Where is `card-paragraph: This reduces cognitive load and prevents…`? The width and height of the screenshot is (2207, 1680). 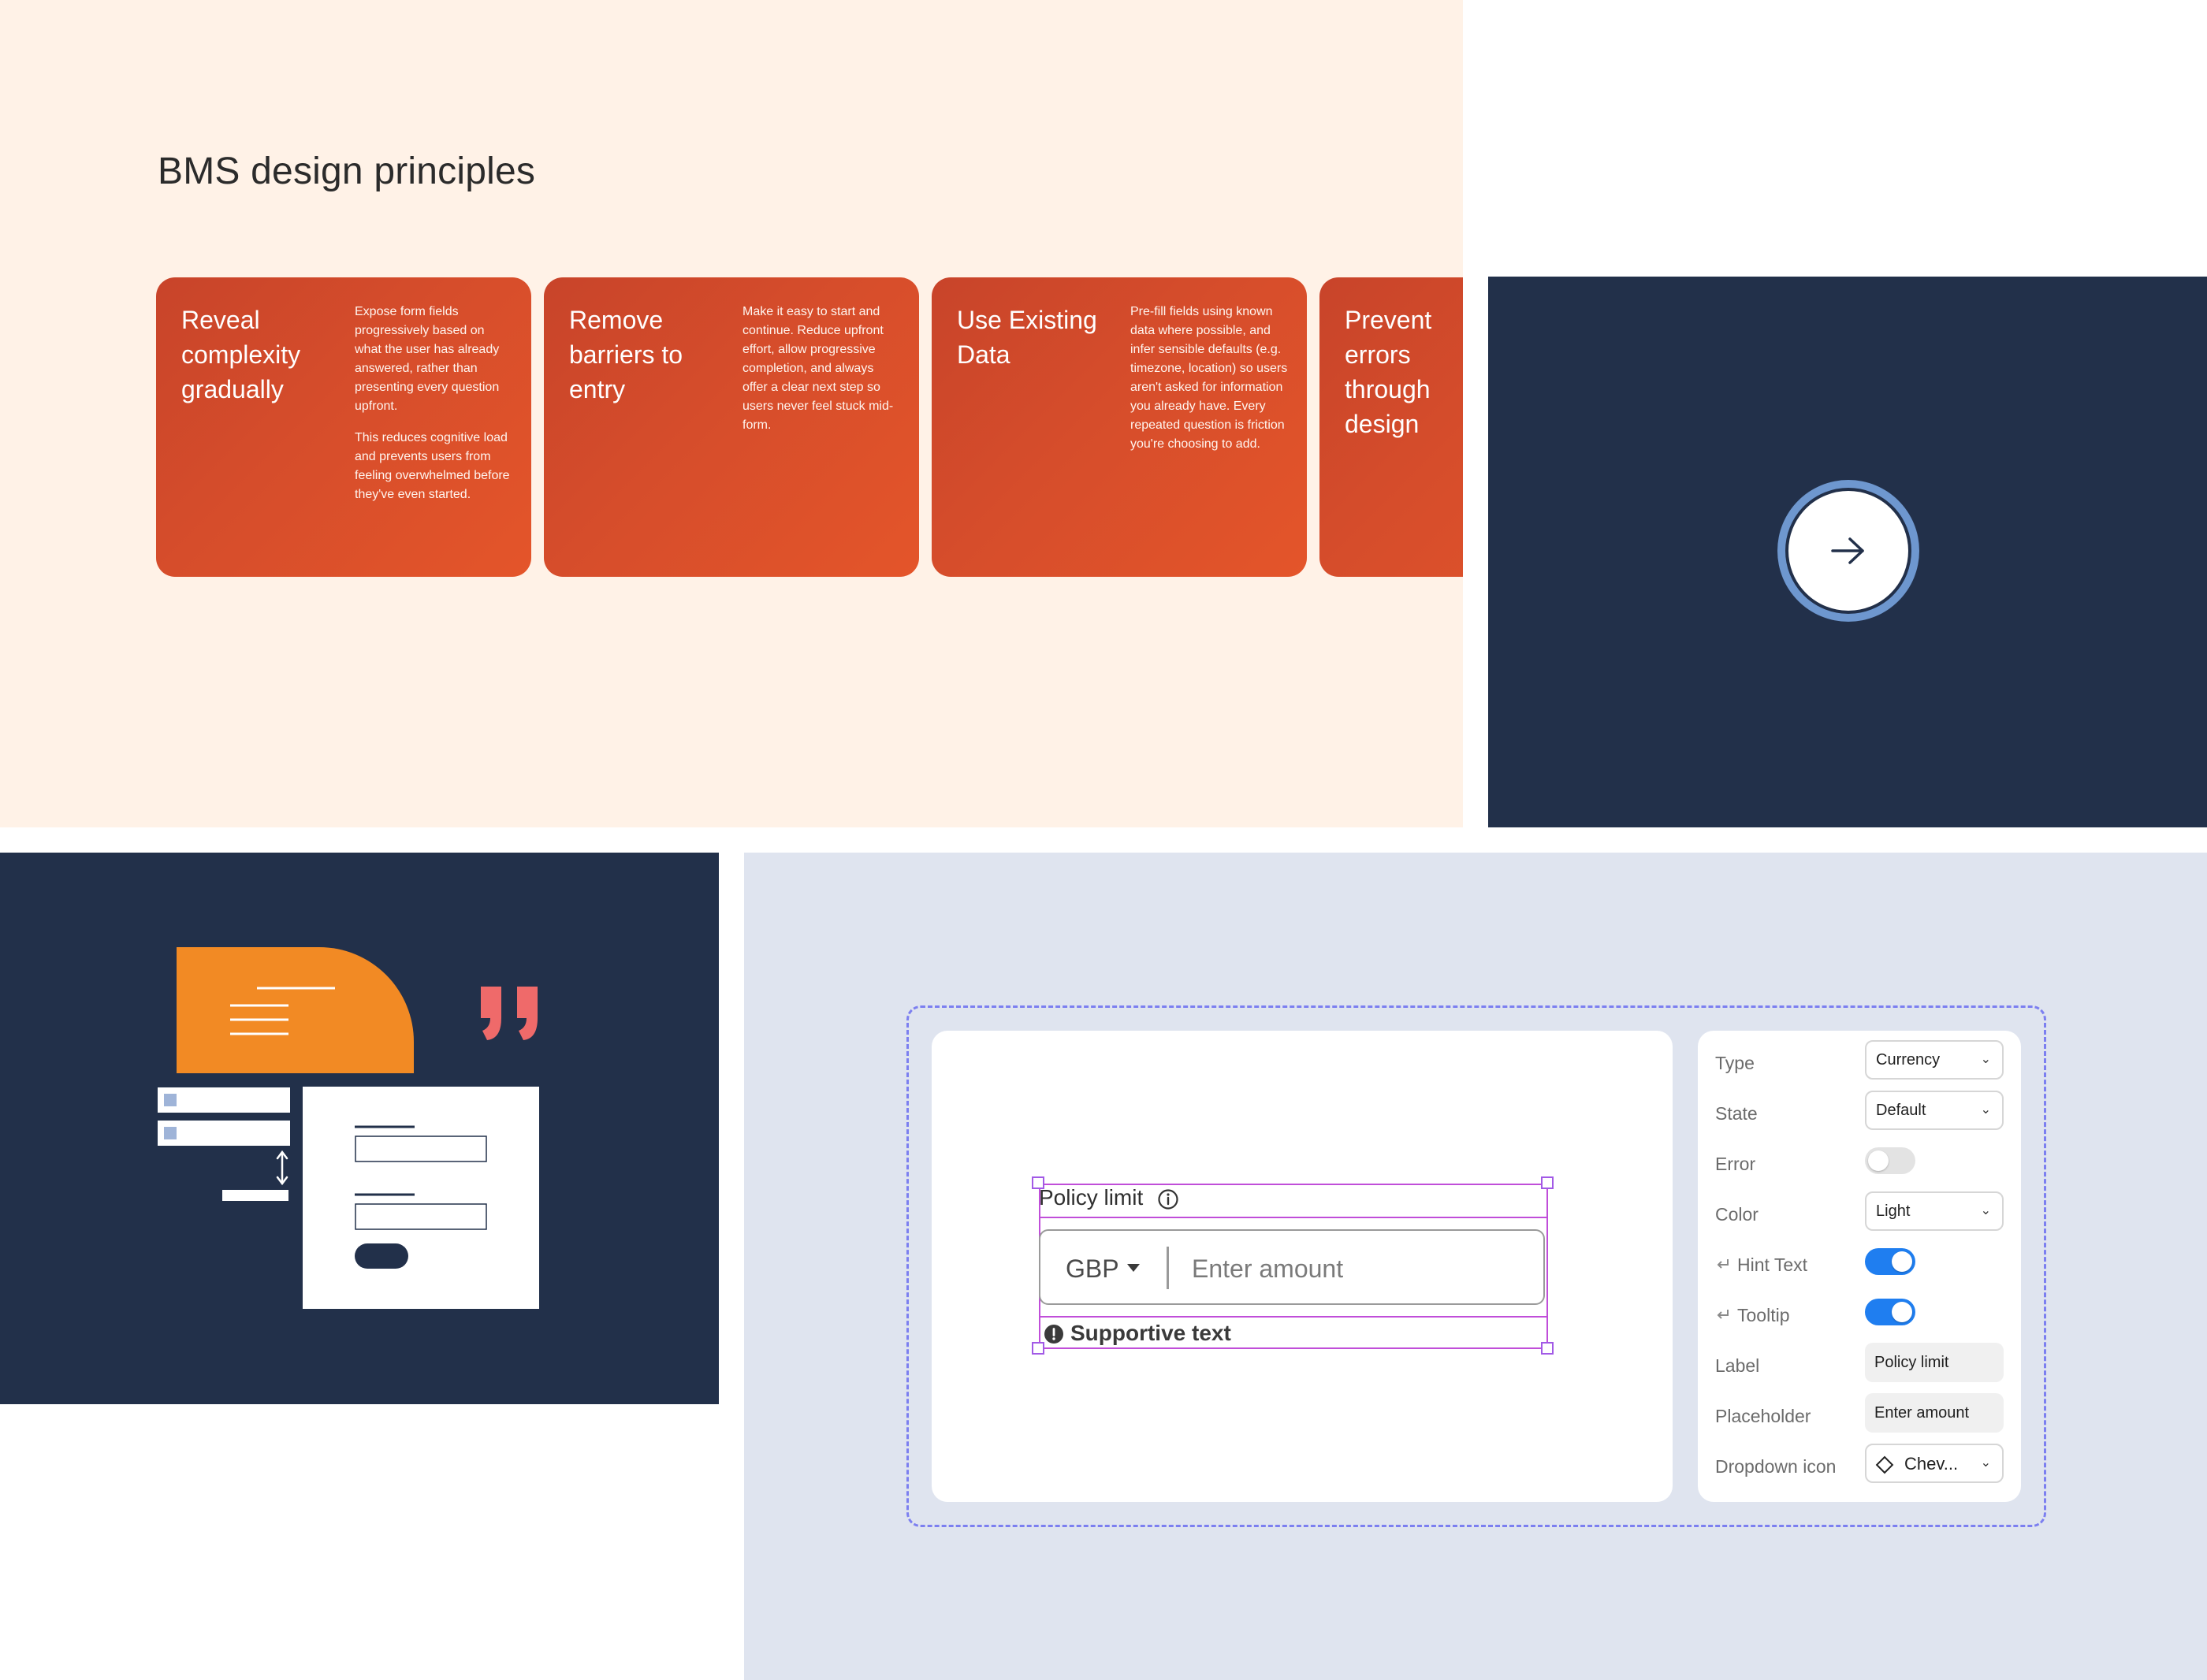 card-paragraph: This reduces cognitive load and prevents… is located at coordinates (432, 466).